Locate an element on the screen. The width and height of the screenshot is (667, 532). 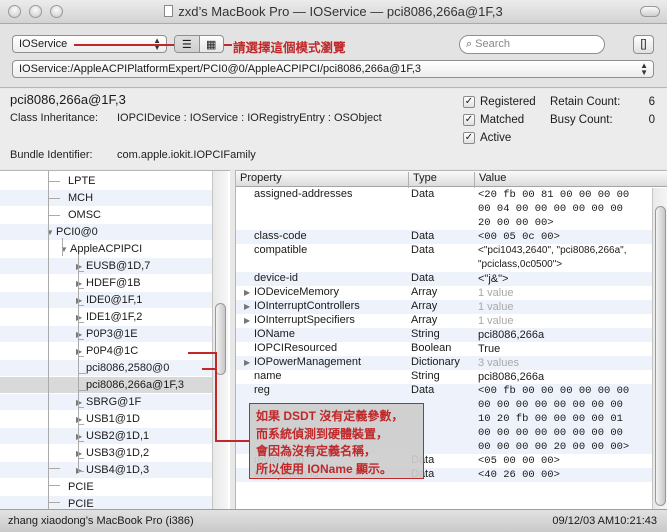
table-row: ▶ IODeviceMemory Array 1 value is located at coordinates (444, 293).